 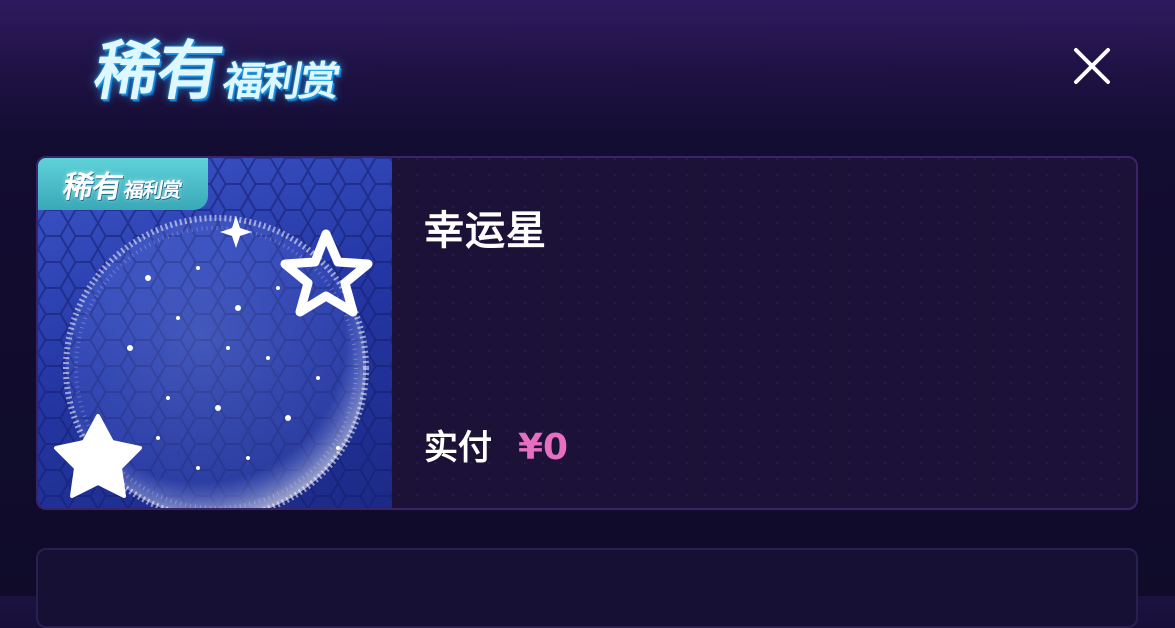 I want to click on price-value: ¥0, so click(x=543, y=447).